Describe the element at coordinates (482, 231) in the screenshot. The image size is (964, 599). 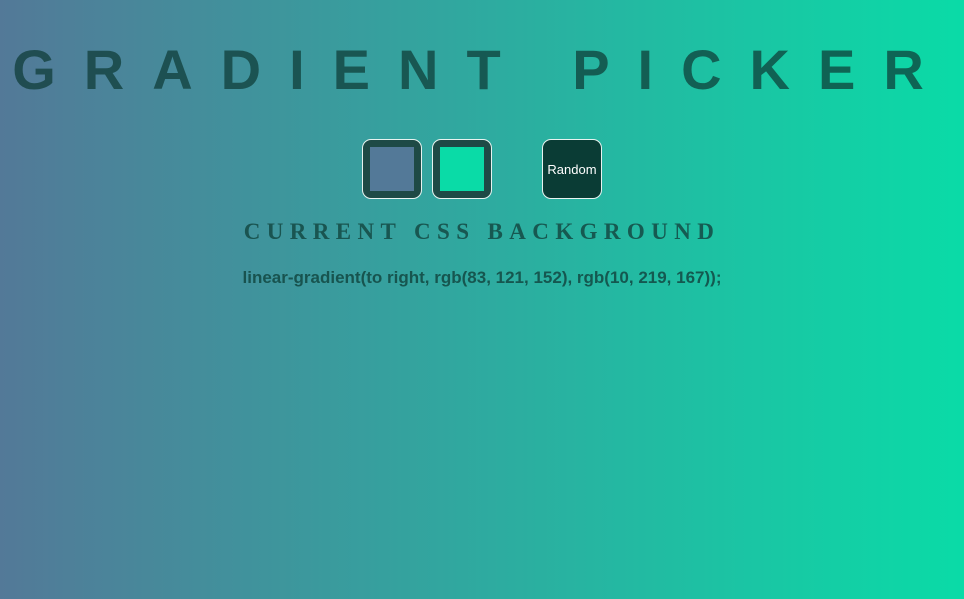
I see `current-css-heading: CURRENT CSS BACKGROUND` at that location.